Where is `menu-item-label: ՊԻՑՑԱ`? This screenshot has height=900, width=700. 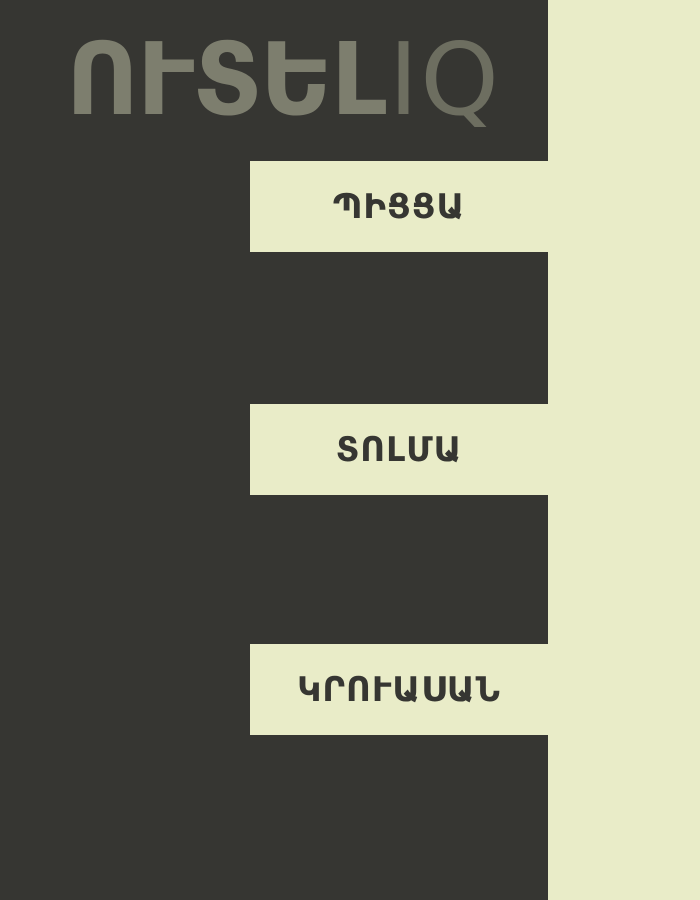 menu-item-label: ՊԻՑՑԱ is located at coordinates (399, 206).